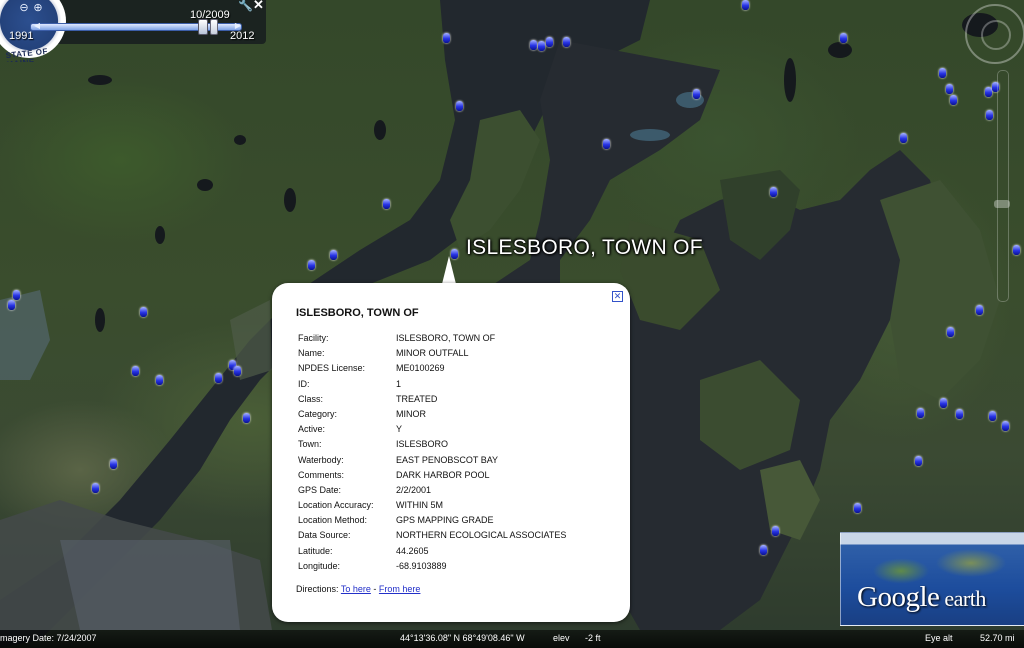  Describe the element at coordinates (997, 638) in the screenshot. I see `eye-alt-value: 52.70 mi` at that location.